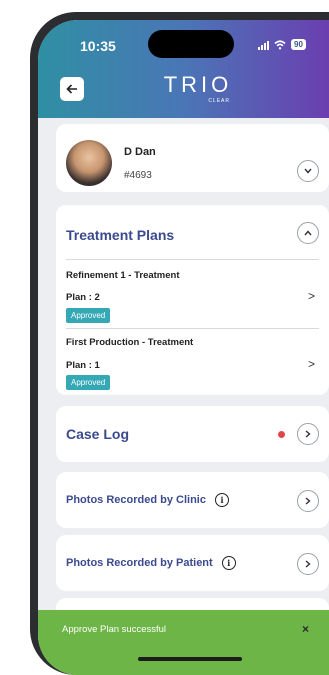 The image size is (329, 675). What do you see at coordinates (98, 434) in the screenshot?
I see `case-log-title: Case Log` at bounding box center [98, 434].